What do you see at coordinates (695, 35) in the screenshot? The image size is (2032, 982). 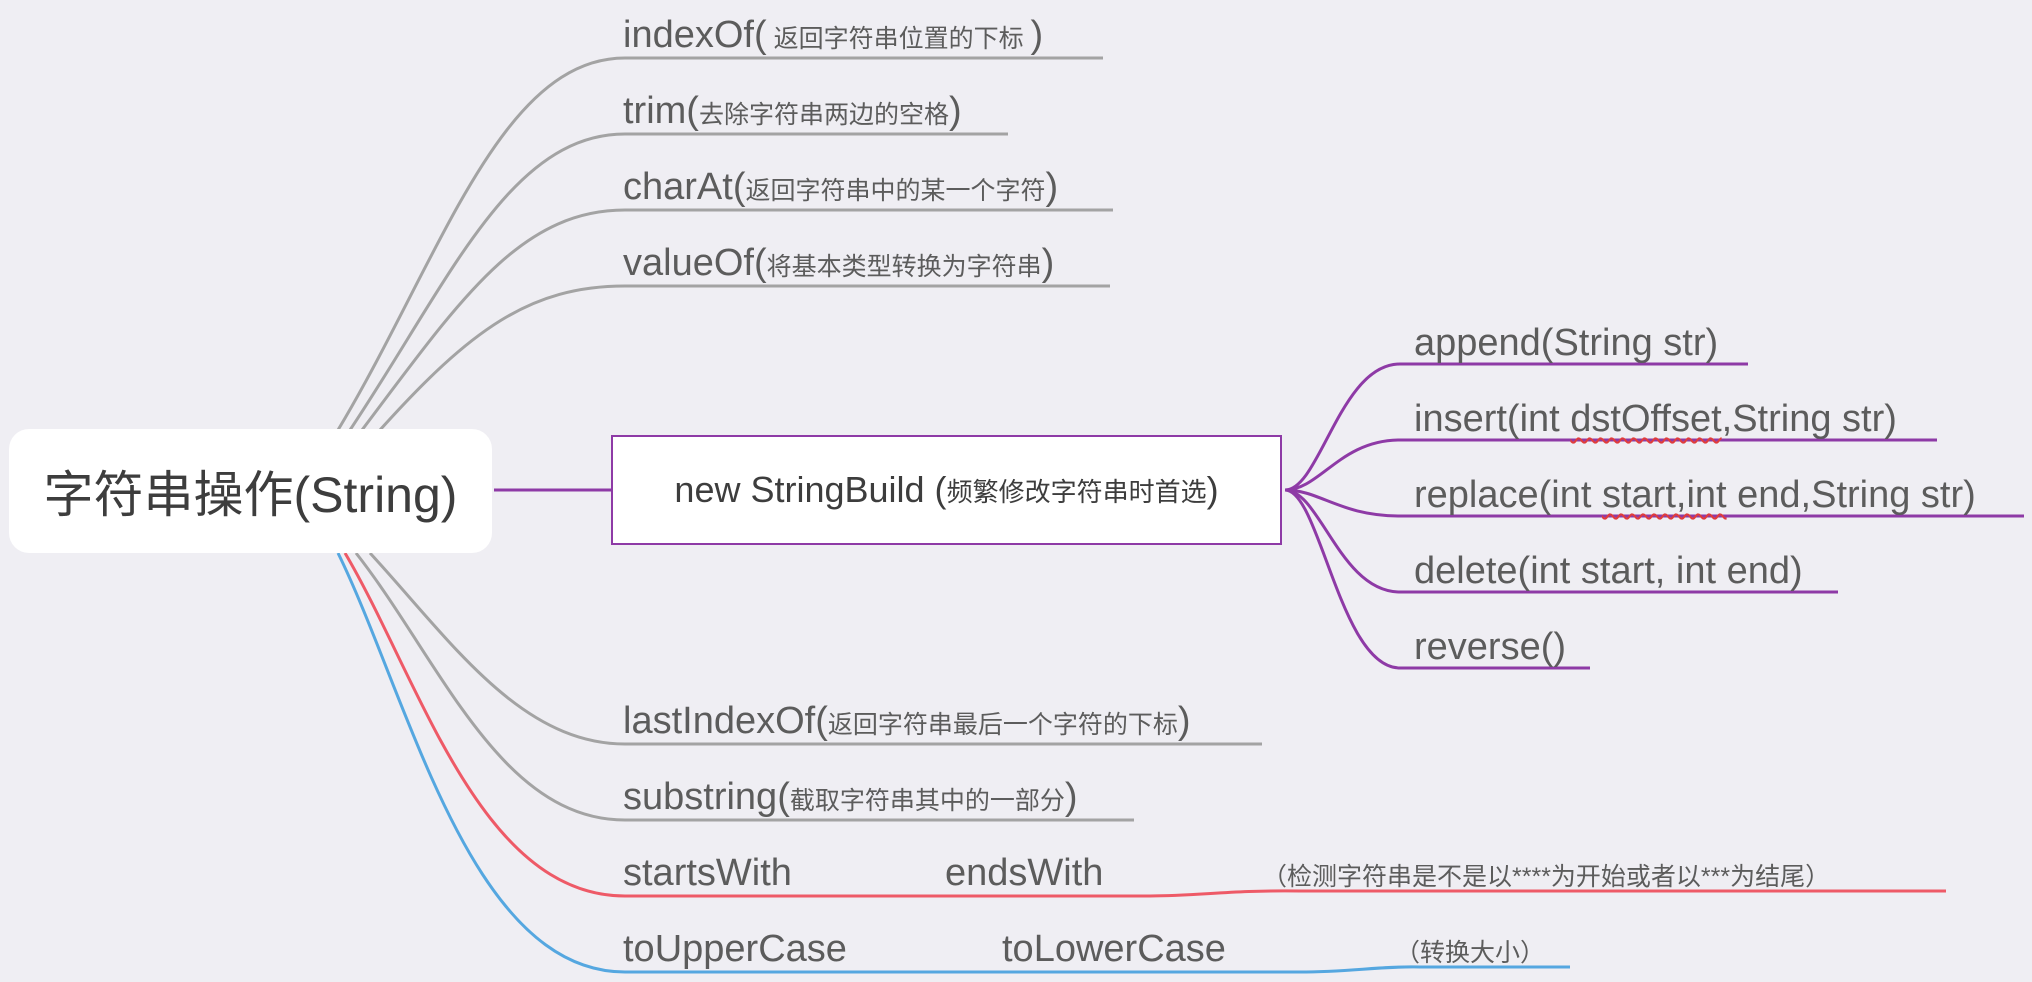 I see `branch-indexof-method: indexOf(` at bounding box center [695, 35].